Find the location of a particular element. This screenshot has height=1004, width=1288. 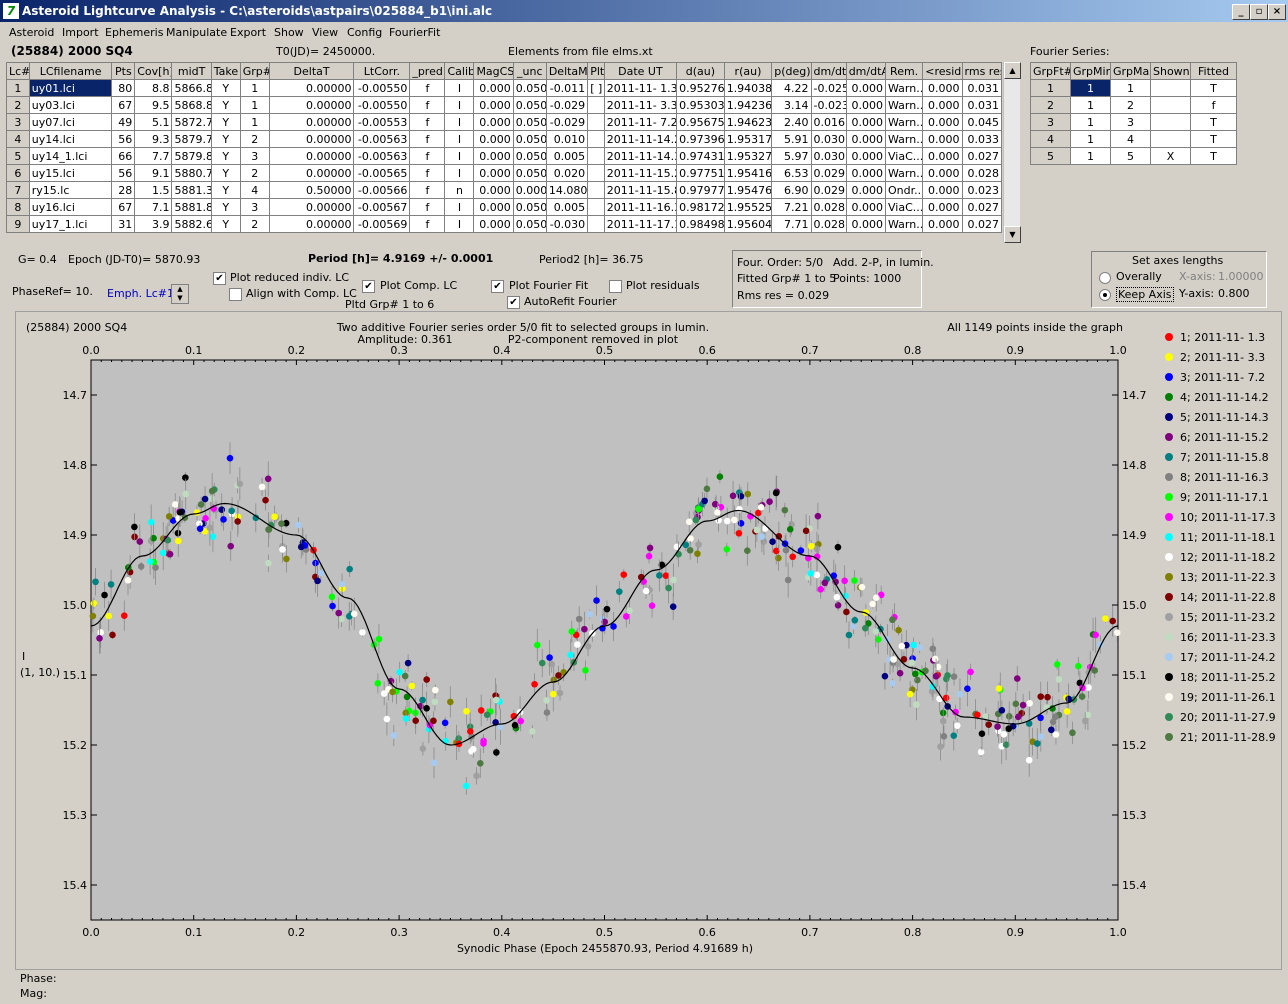

row-header: 5 is located at coordinates (18, 156).